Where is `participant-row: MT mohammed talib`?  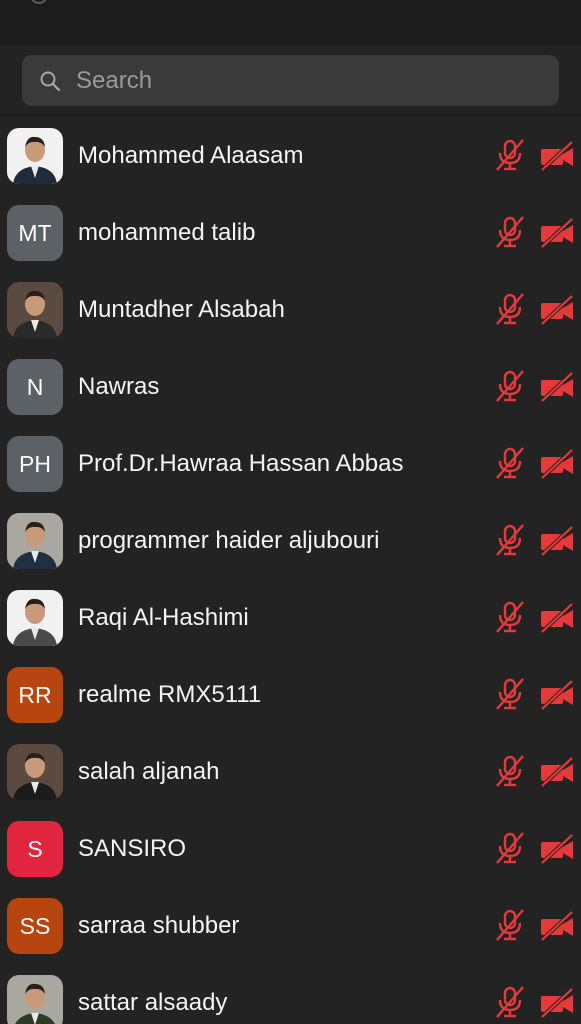 participant-row: MT mohammed talib is located at coordinates (290, 233).